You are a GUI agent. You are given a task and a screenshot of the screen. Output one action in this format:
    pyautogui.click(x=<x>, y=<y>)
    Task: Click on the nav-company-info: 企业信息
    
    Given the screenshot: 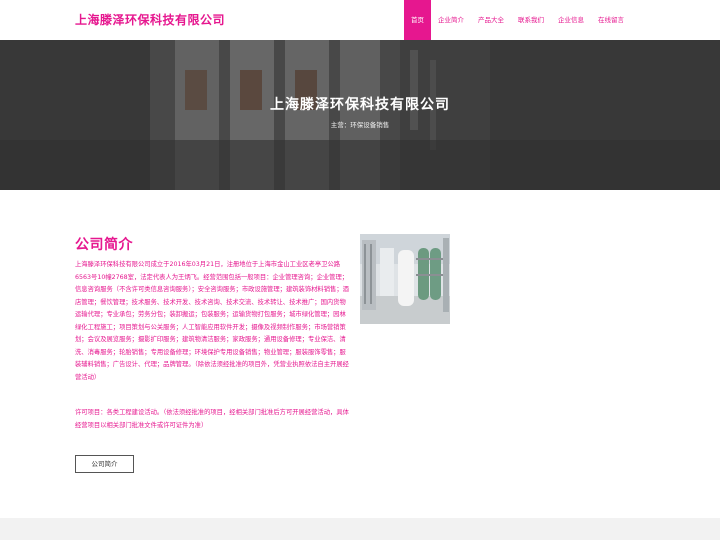 What is the action you would take?
    pyautogui.click(x=571, y=20)
    